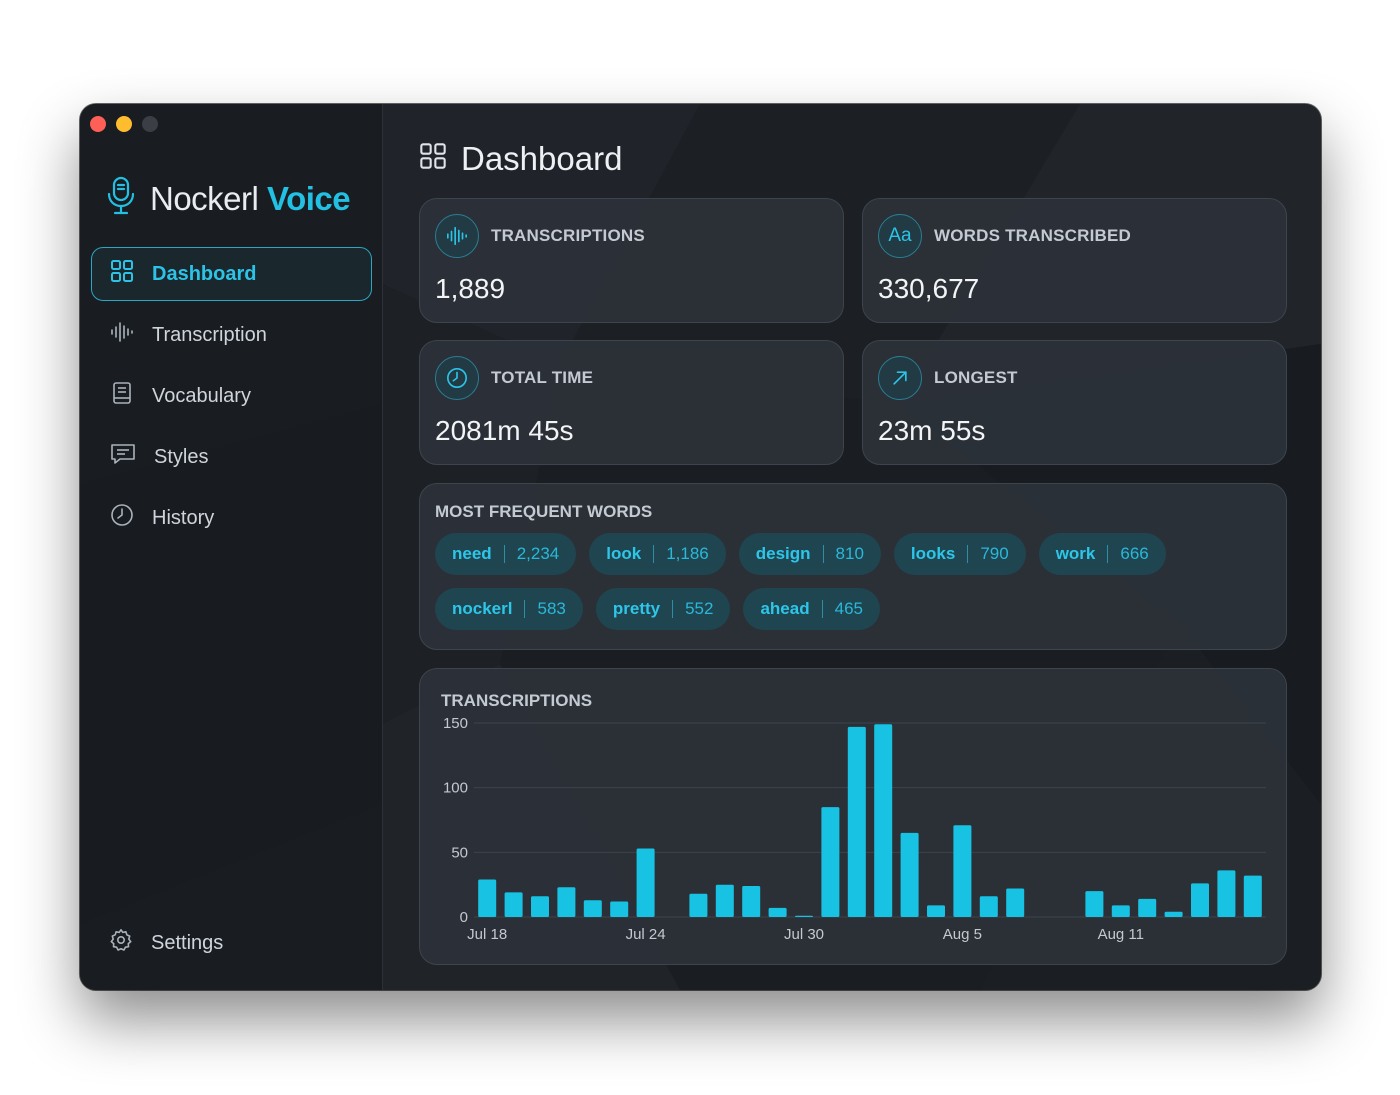 Image resolution: width=1400 pixels, height=1095 pixels. Describe the element at coordinates (657, 554) in the screenshot. I see `word-chip: look 1,186` at that location.